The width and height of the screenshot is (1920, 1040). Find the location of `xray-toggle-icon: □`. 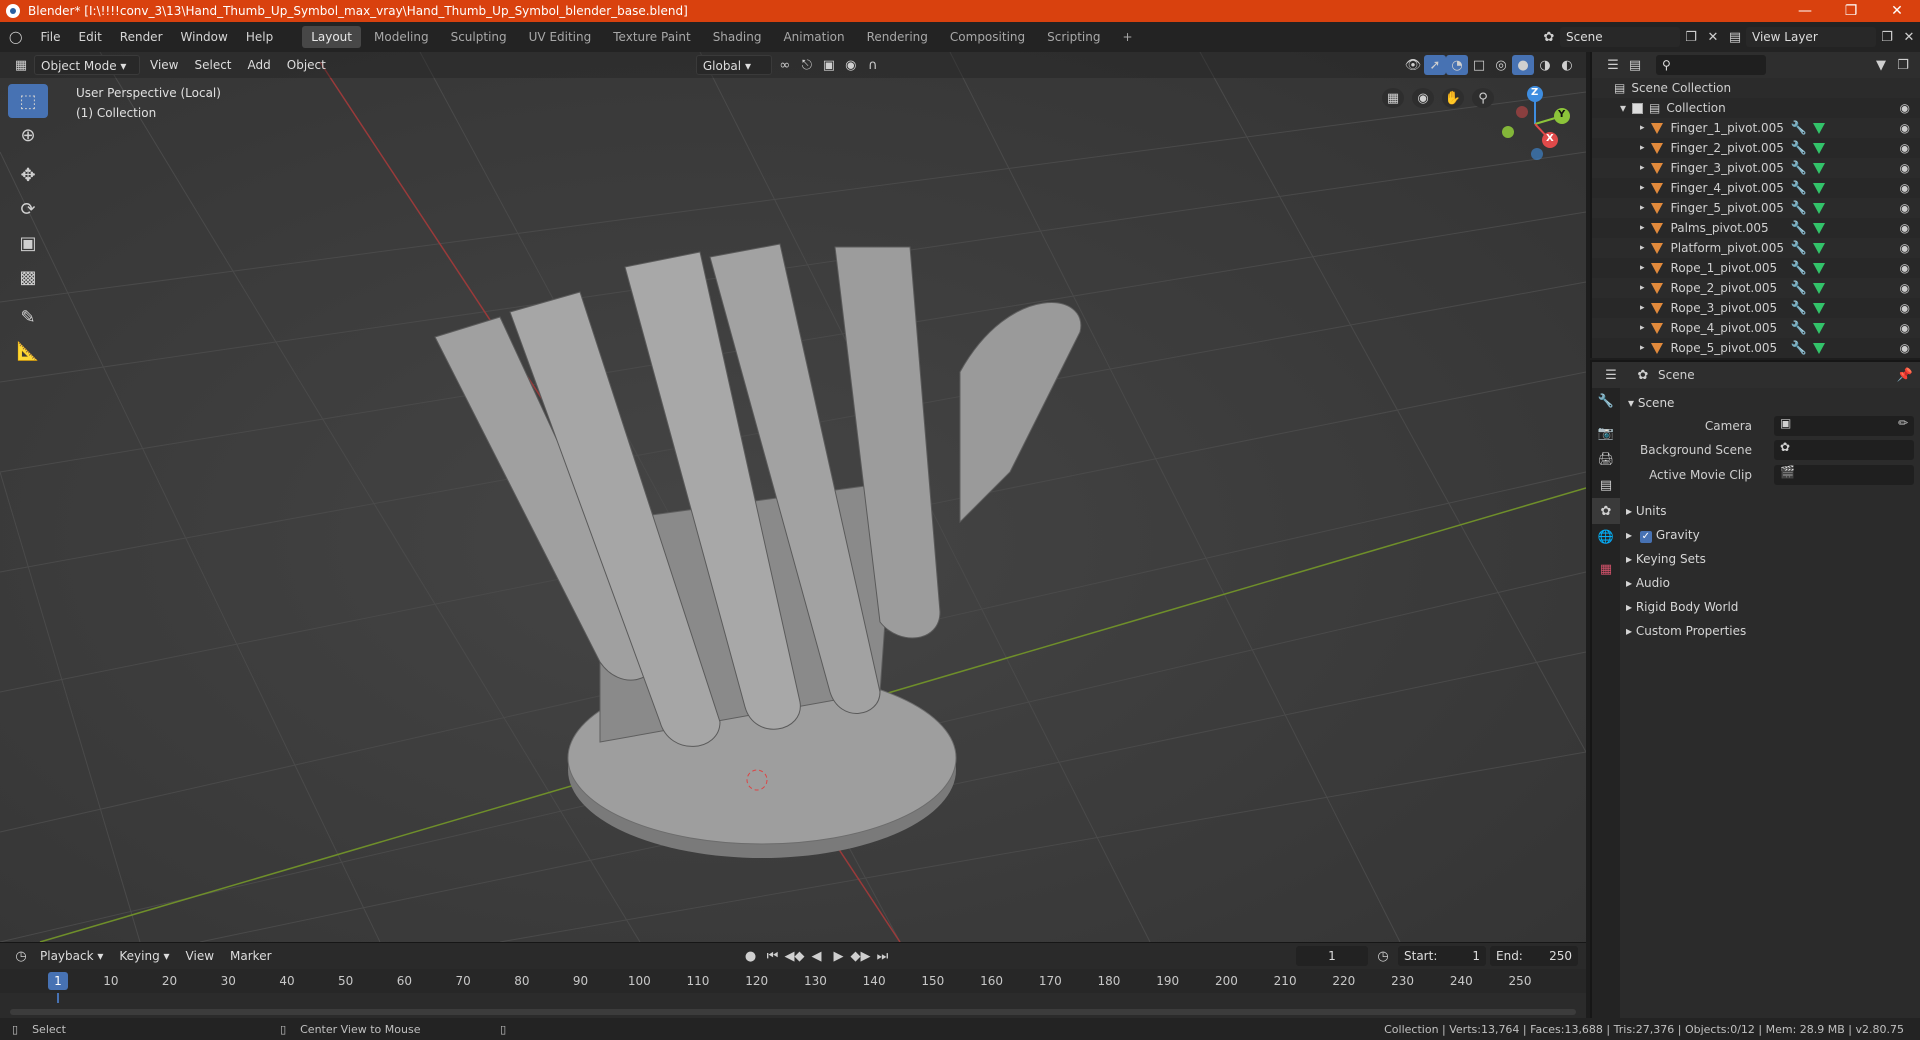

xray-toggle-icon: □ is located at coordinates (1479, 65).